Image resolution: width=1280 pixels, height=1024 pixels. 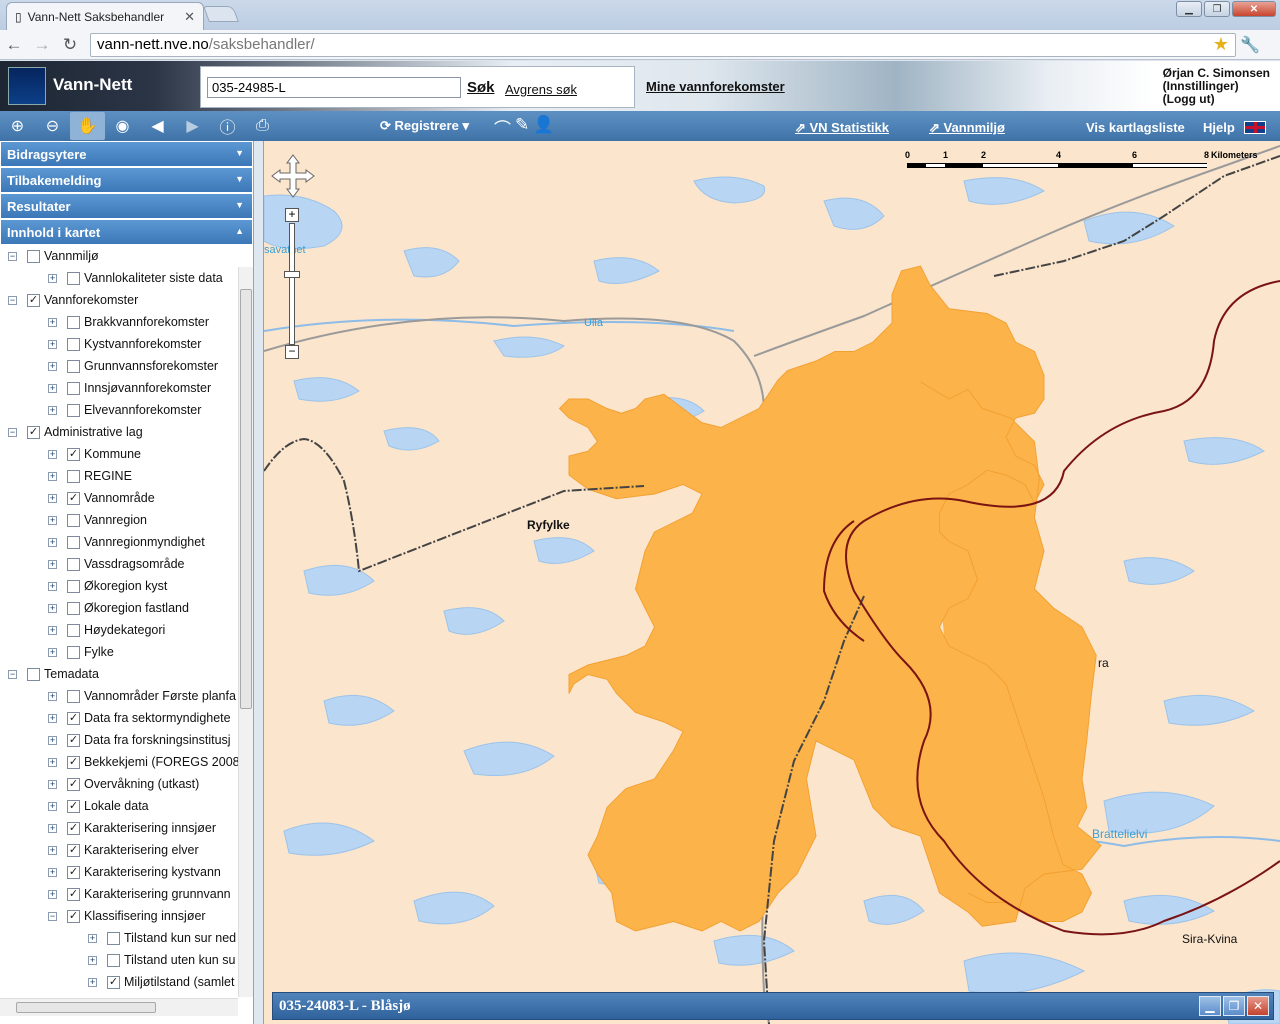 What do you see at coordinates (119, 916) in the screenshot?
I see `tree-node: − ✓ Klassifisering innsjøer` at bounding box center [119, 916].